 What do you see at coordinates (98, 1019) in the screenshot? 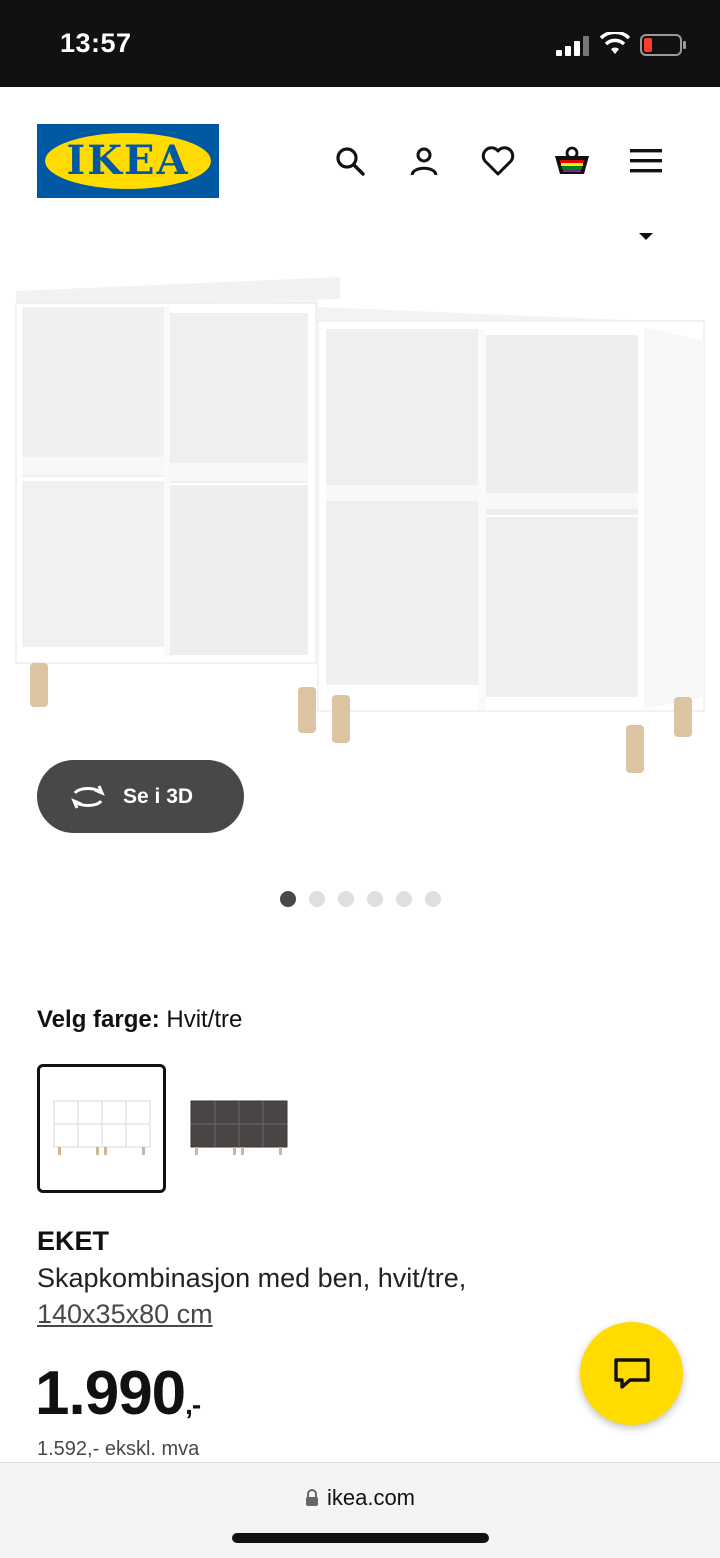
I see `color-label-title: Velg farge:` at bounding box center [98, 1019].